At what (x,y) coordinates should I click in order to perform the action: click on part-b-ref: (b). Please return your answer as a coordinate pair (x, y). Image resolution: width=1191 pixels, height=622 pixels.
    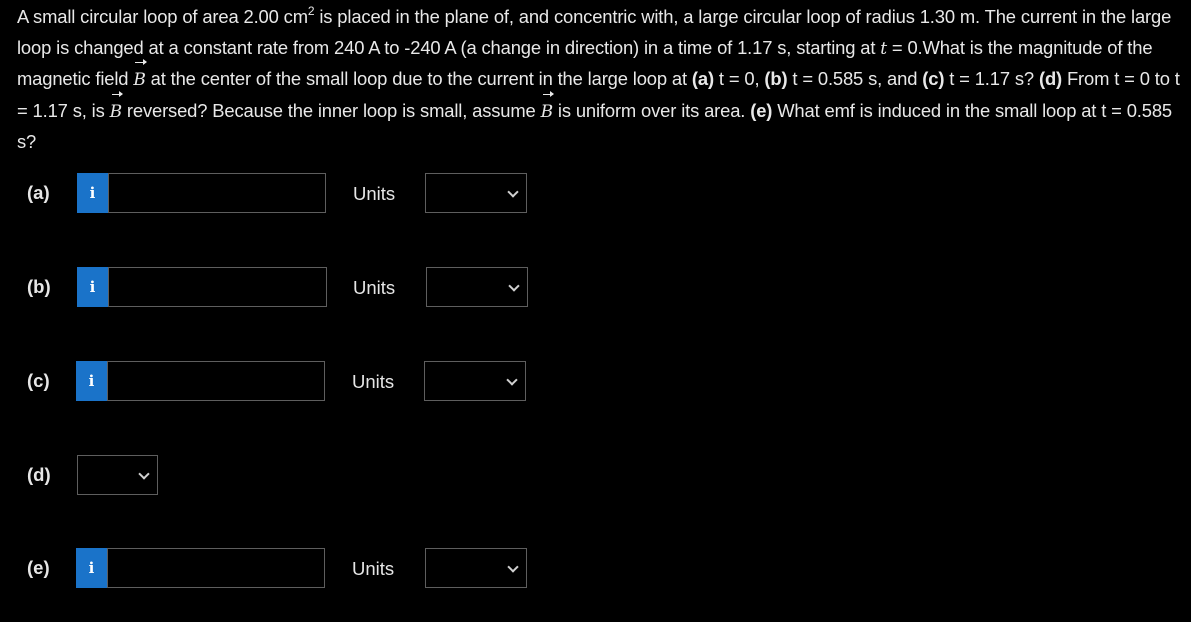
    Looking at the image, I should click on (776, 78).